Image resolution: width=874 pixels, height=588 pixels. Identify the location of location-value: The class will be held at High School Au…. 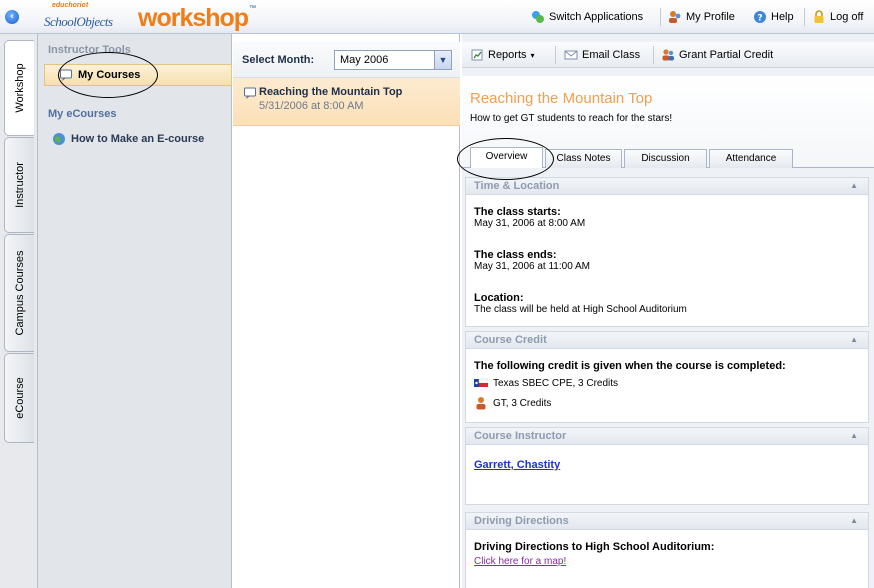
(580, 309).